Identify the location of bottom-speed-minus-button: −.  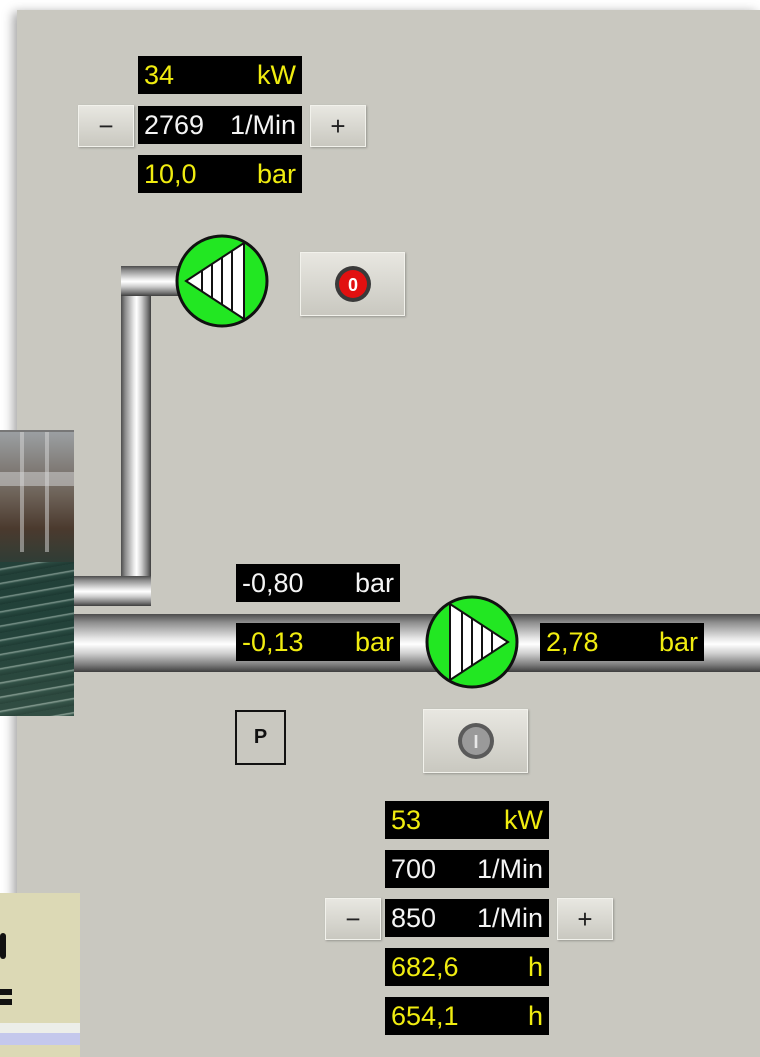
(353, 919).